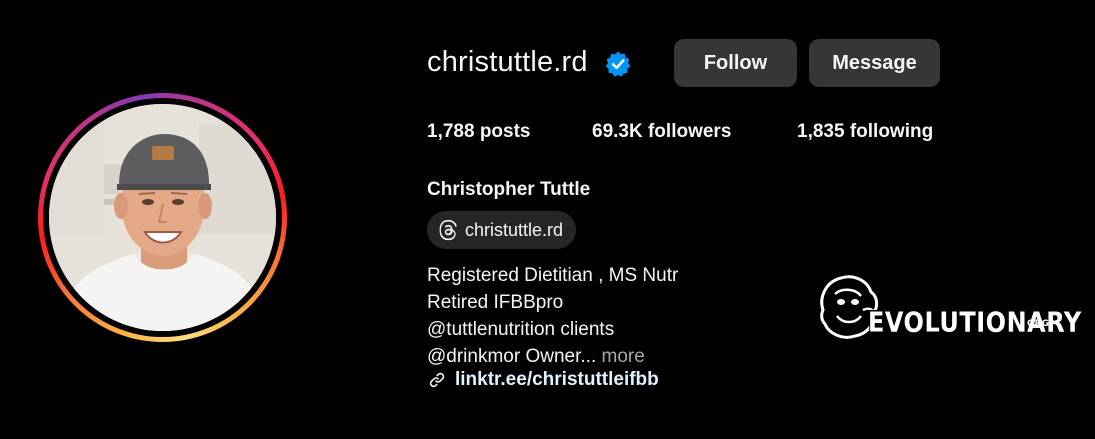 This screenshot has height=439, width=1095. What do you see at coordinates (735, 63) in the screenshot?
I see `follow-button: Follow` at bounding box center [735, 63].